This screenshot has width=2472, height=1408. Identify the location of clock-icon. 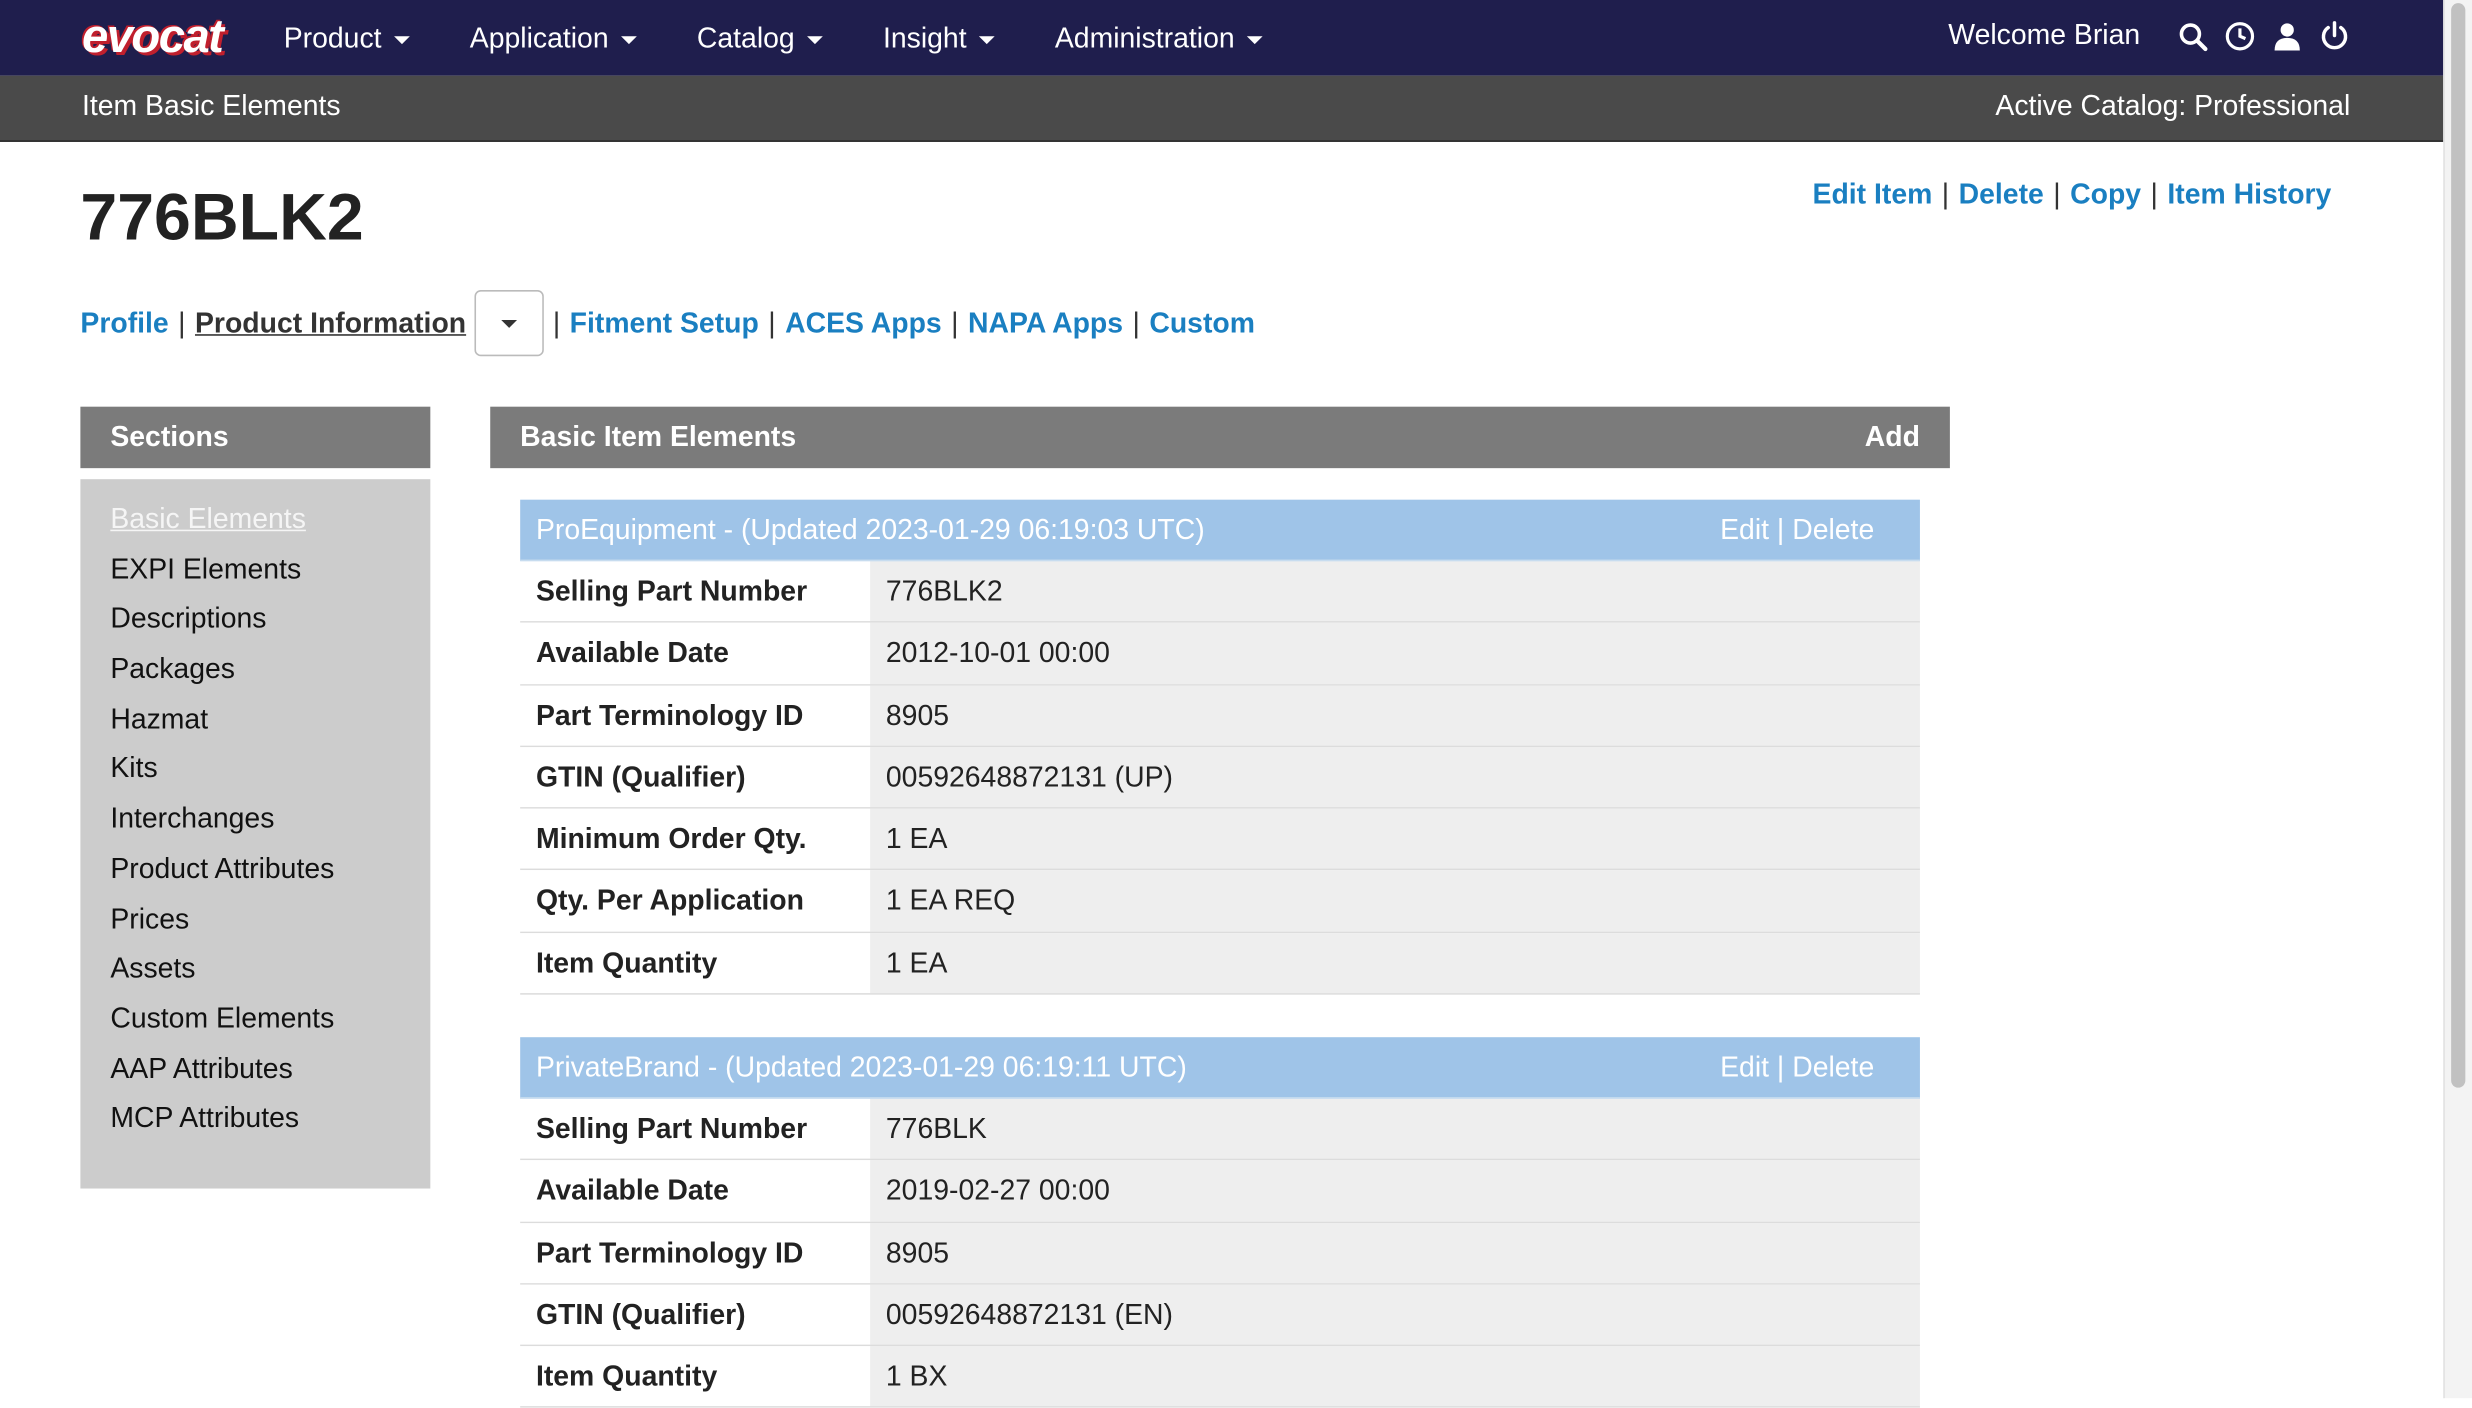
(2240, 36).